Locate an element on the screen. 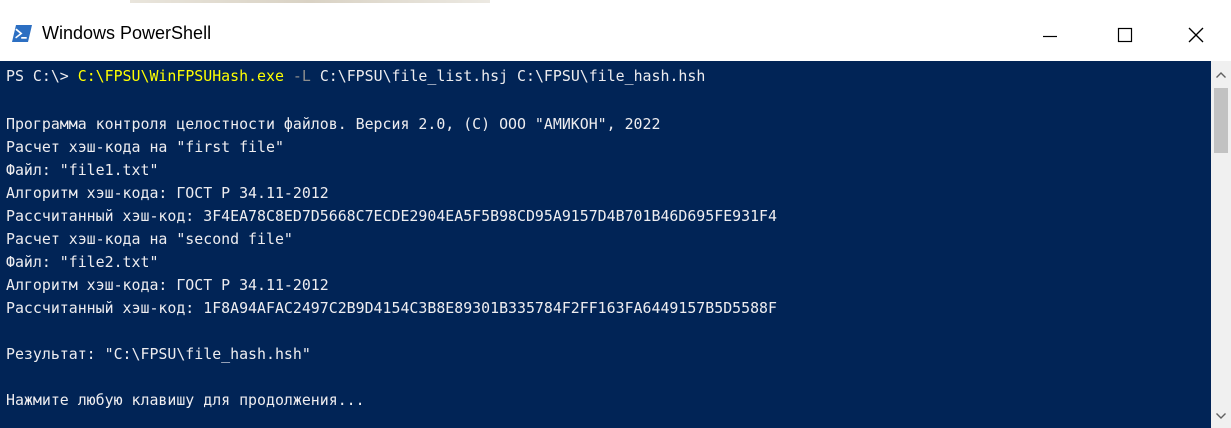 This screenshot has height=428, width=1231. title-bar: Windows PowerShell is located at coordinates (615, 34).